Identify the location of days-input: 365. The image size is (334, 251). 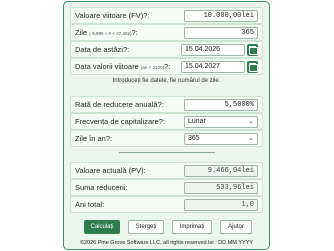
(221, 33).